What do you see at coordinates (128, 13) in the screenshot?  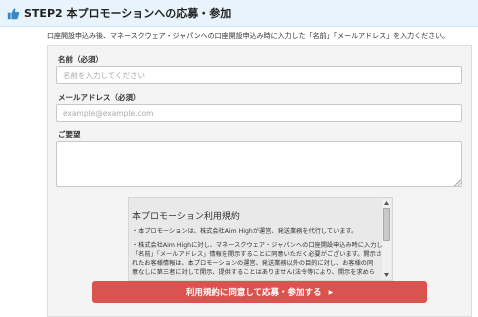 I see `page-title: STEP2 本プロモーションへの応募・参加` at bounding box center [128, 13].